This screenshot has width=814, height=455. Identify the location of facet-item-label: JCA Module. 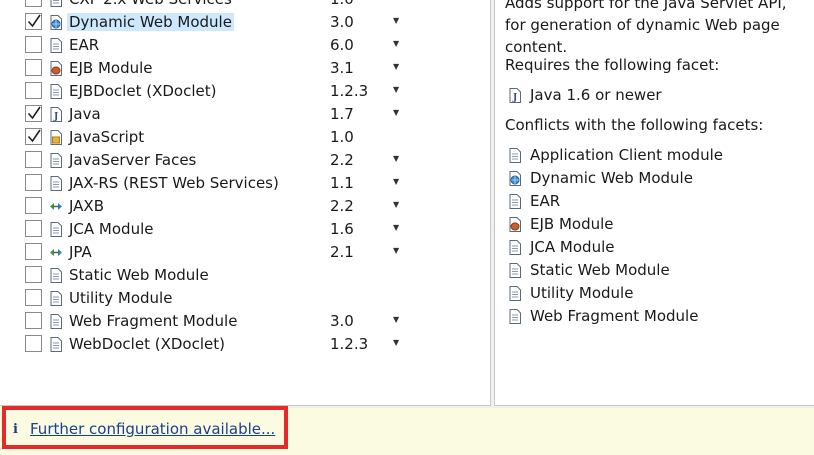
(572, 247).